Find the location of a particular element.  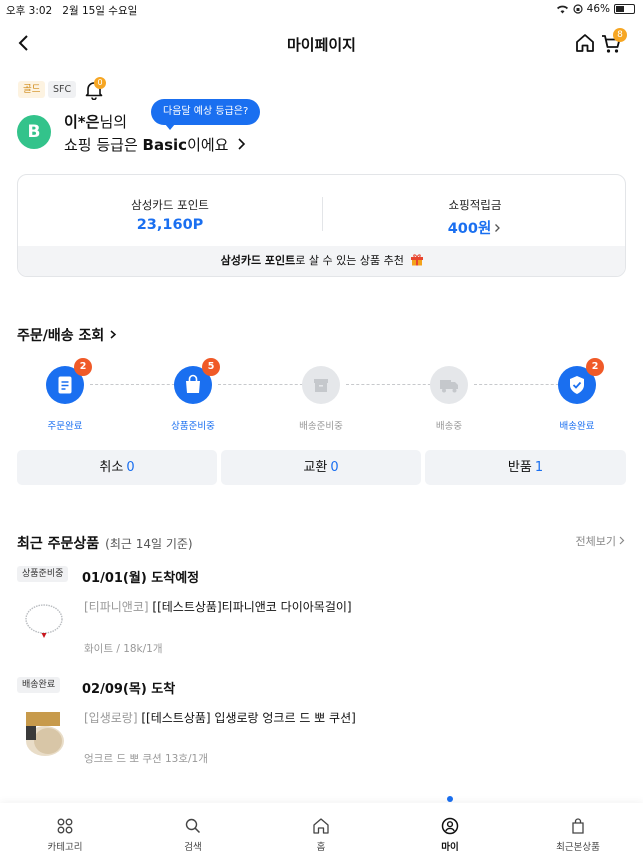

step-preparing-shipment: 배송준비중 is located at coordinates (321, 399).